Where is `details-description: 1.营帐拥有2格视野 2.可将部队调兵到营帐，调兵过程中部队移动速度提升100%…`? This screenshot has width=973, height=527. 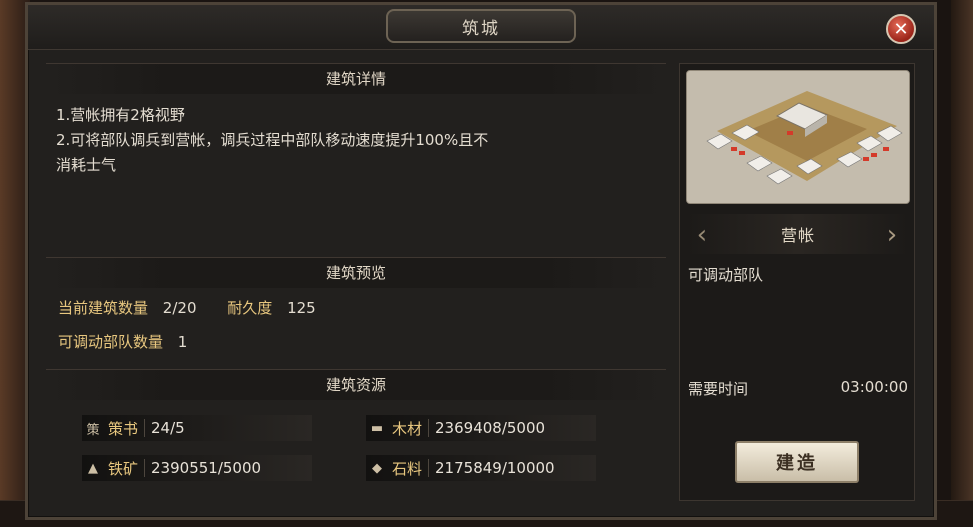 details-description: 1.营帐拥有2格视野 2.可将部队调兵到营帐，调兵过程中部队移动速度提升100%… is located at coordinates (361, 140).